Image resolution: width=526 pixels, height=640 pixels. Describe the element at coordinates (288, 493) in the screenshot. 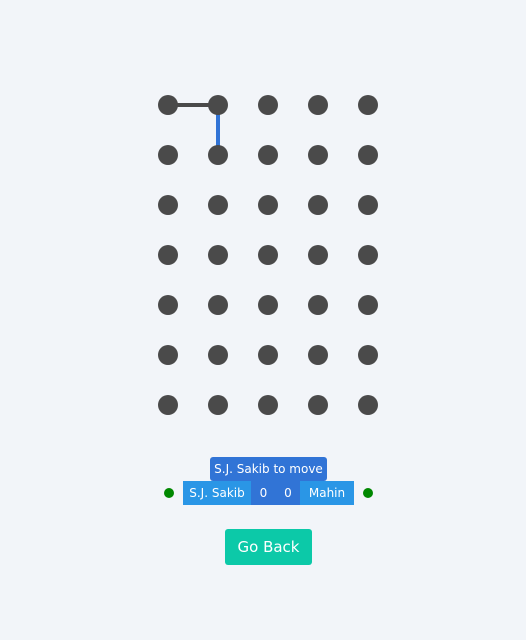

I see `player2-score: 0` at that location.